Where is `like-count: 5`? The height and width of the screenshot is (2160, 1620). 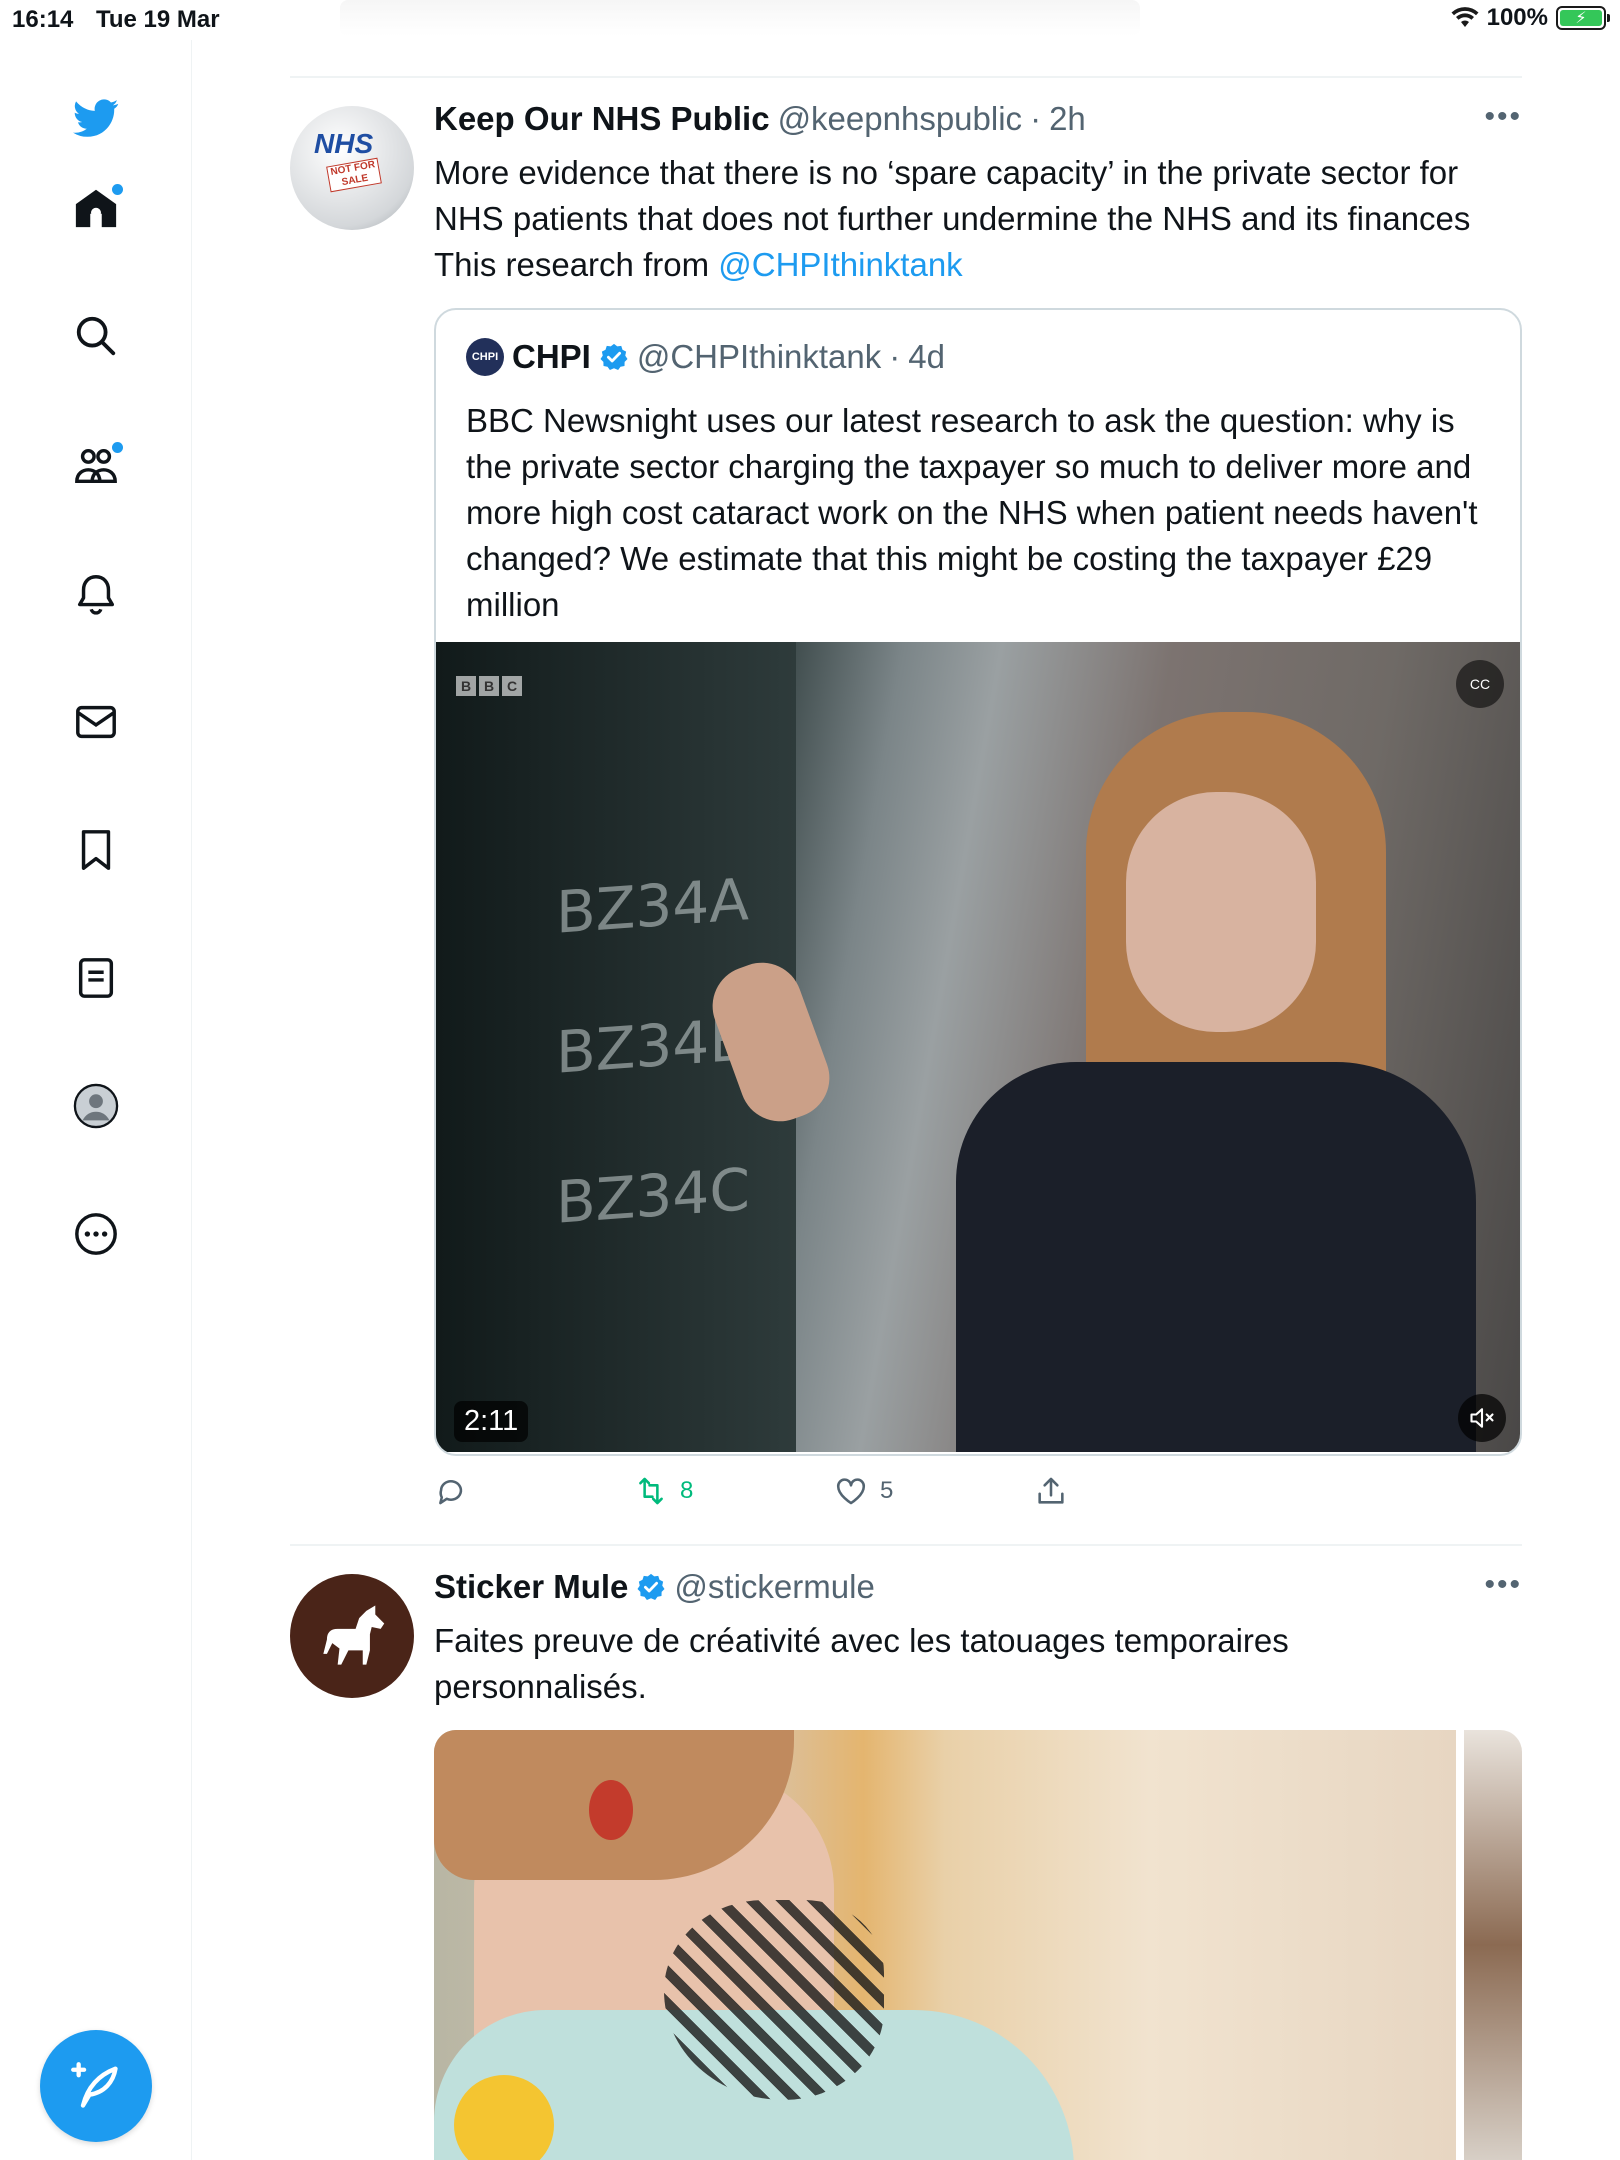 like-count: 5 is located at coordinates (887, 1490).